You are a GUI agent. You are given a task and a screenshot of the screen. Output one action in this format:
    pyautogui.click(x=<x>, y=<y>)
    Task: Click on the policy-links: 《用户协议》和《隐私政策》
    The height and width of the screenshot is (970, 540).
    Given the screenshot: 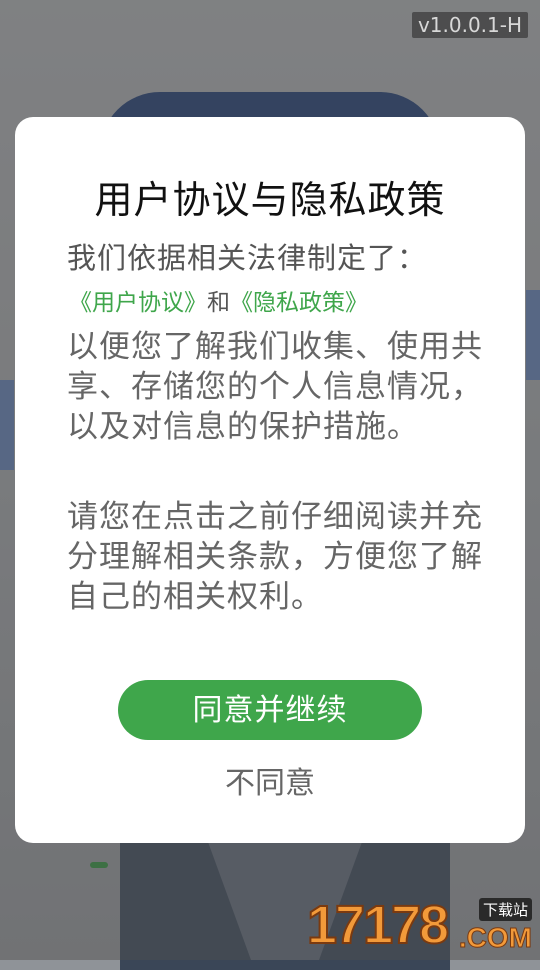 What is the action you would take?
    pyautogui.click(x=282, y=300)
    